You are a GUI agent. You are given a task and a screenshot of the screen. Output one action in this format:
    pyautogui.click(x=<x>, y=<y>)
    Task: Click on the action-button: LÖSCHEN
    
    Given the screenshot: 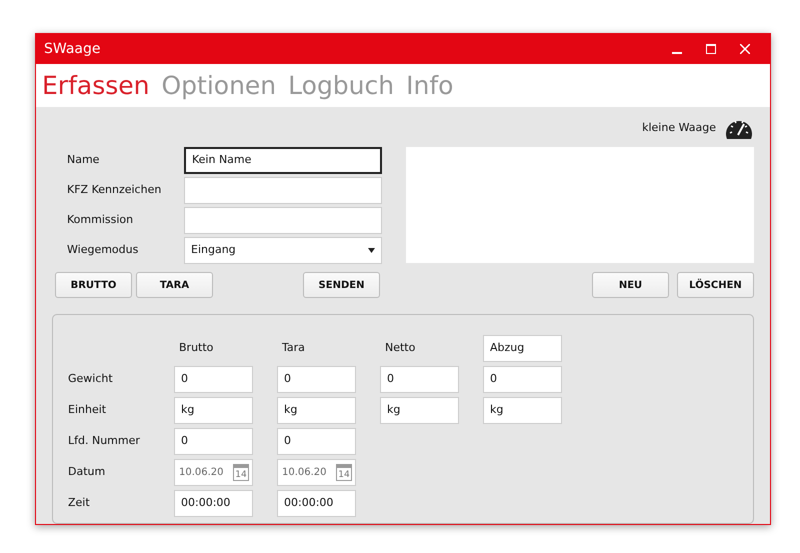 What is the action you would take?
    pyautogui.click(x=715, y=285)
    